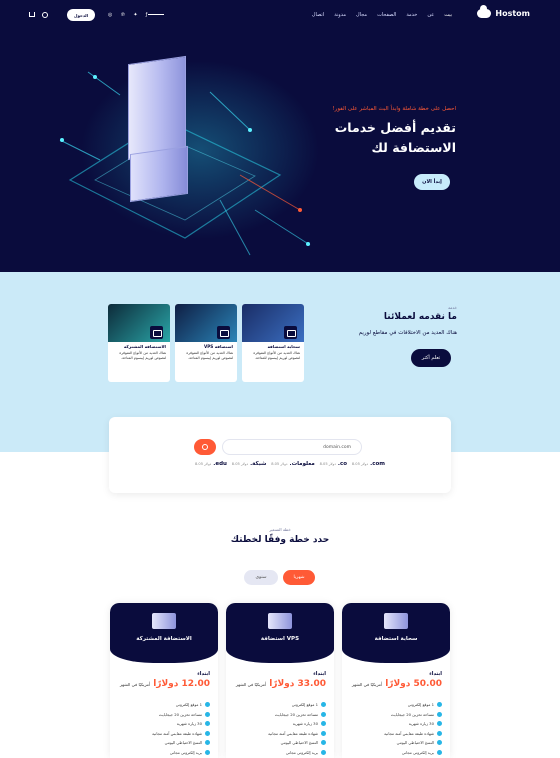  I want to click on logo: Hostom, so click(503, 11).